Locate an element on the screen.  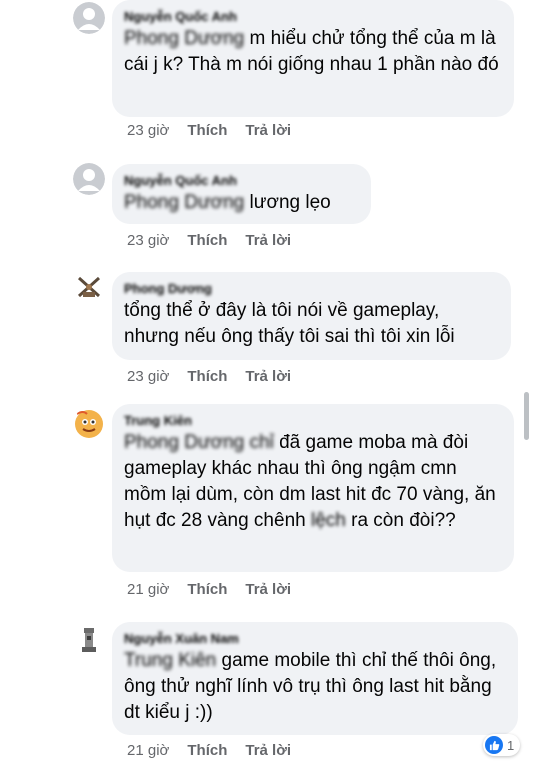
scrollbar-thumb is located at coordinates (526, 416).